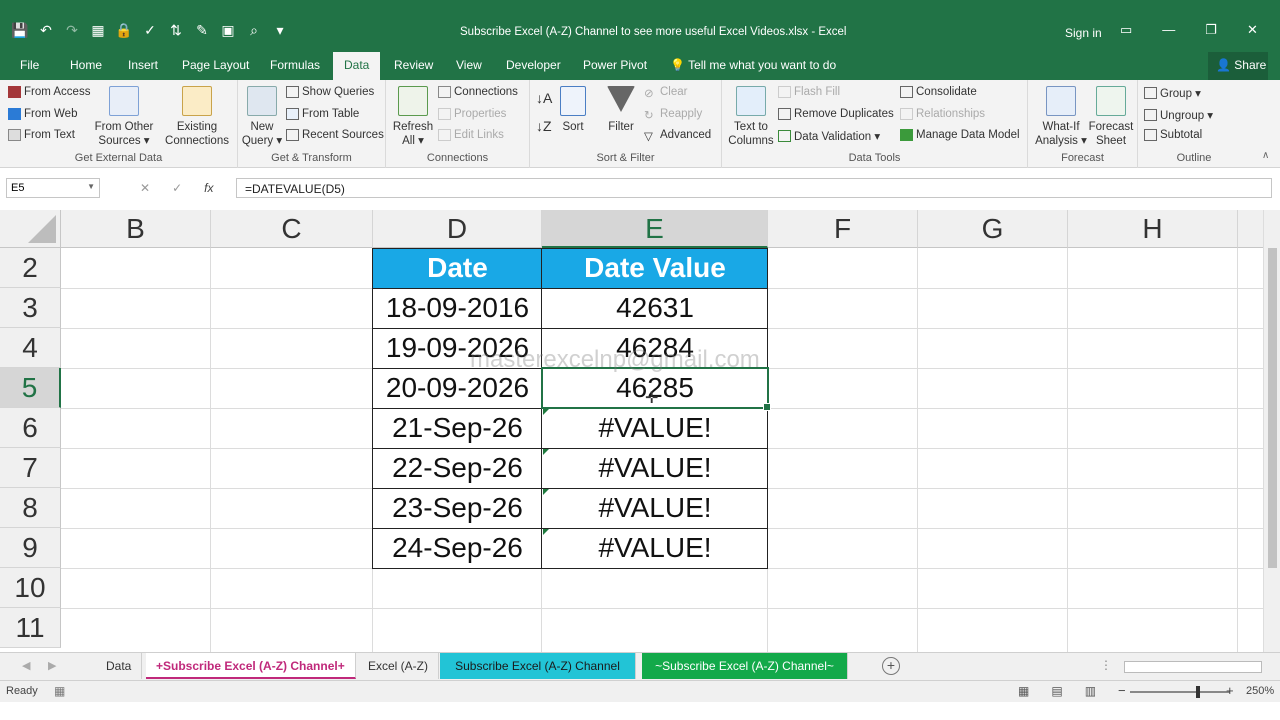 The height and width of the screenshot is (720, 1280). I want to click on undo-icon: ↶, so click(46, 30).